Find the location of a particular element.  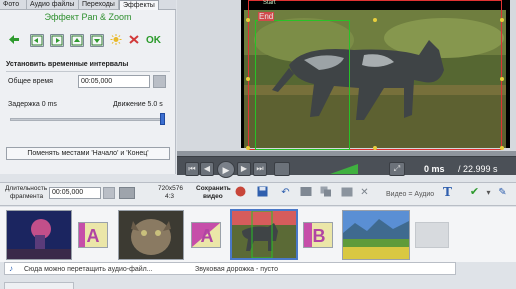

copy-icon is located at coordinates (325, 192).